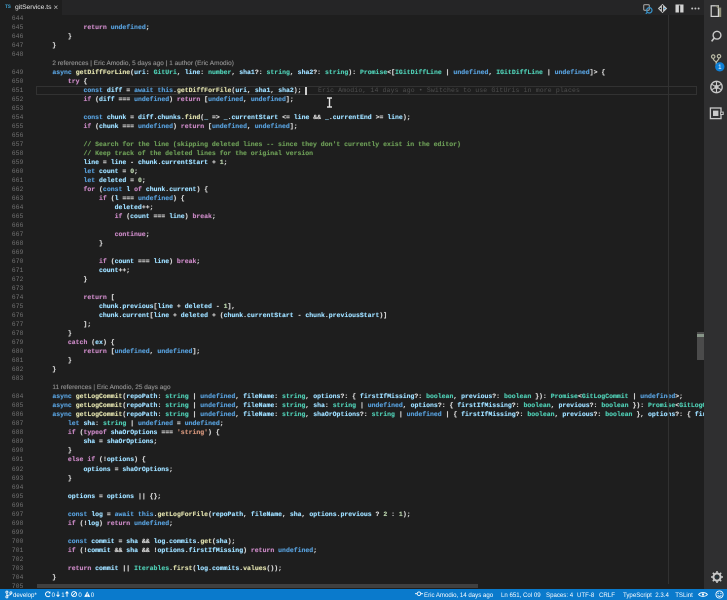  What do you see at coordinates (720, 67) in the screenshot?
I see `svg-text: 1` at bounding box center [720, 67].